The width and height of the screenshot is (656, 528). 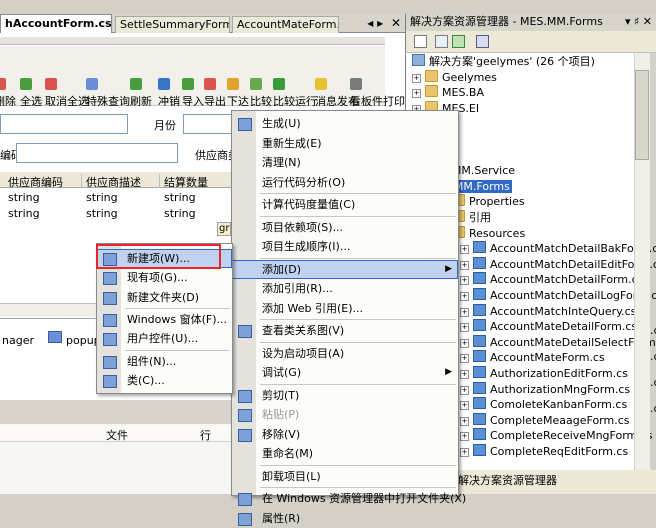 What do you see at coordinates (31, 79) in the screenshot?
I see `toolbar-button: 全选` at bounding box center [31, 79].